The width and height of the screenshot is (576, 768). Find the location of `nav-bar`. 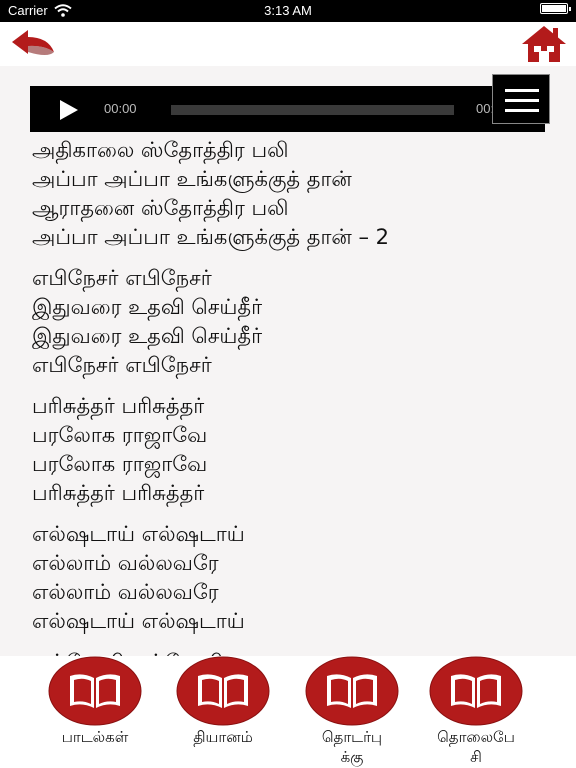

nav-bar is located at coordinates (288, 44).